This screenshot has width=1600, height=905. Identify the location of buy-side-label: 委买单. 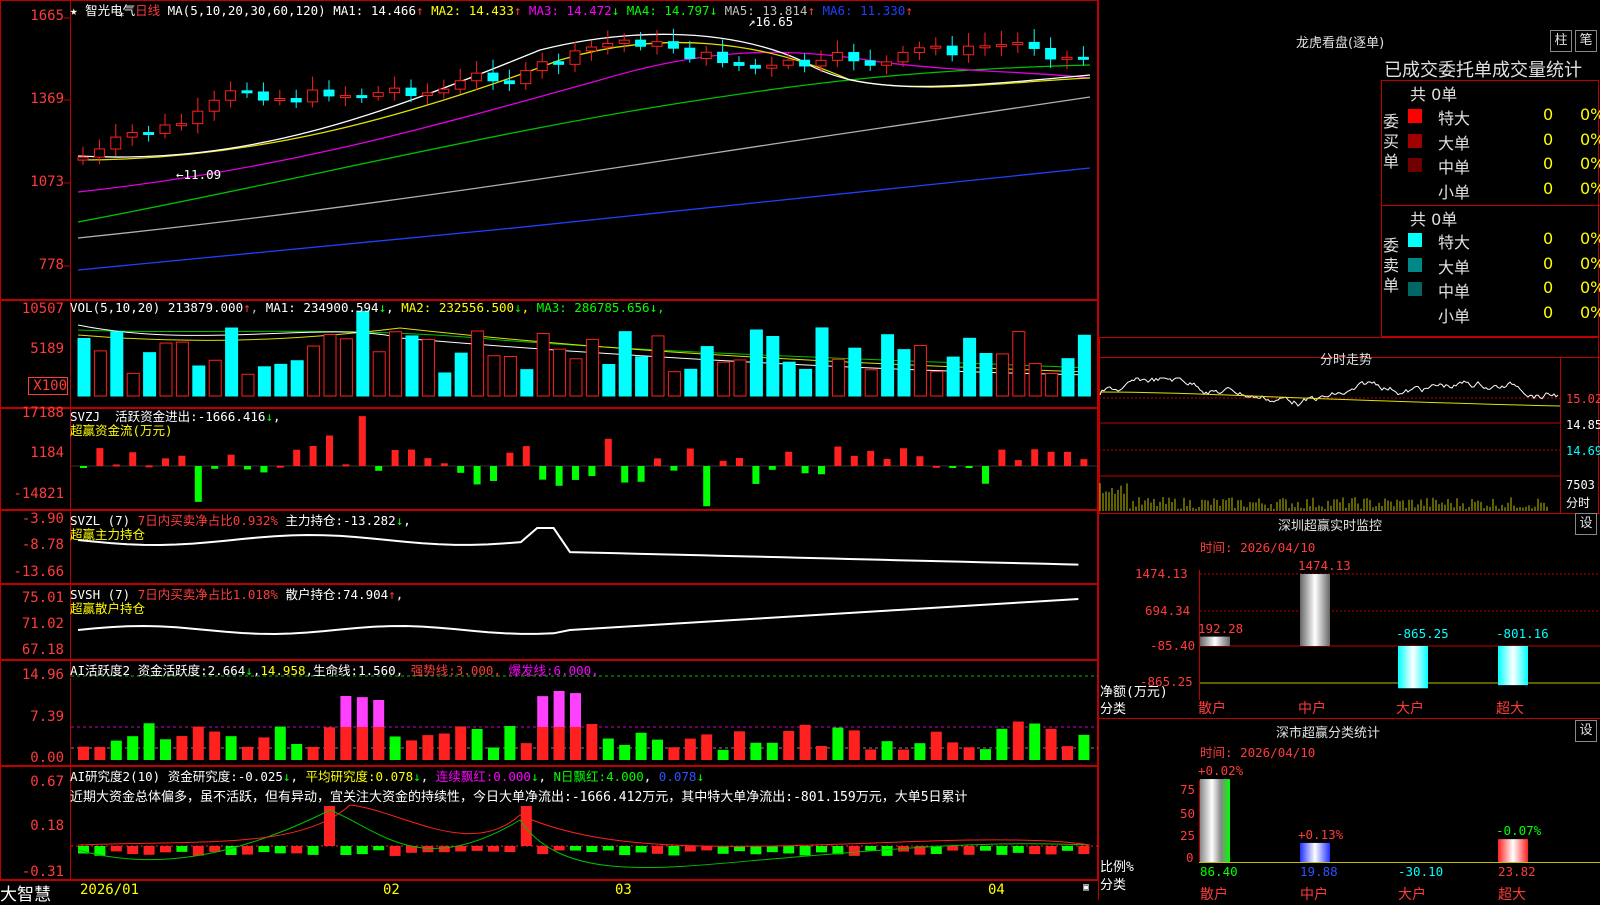
(1391, 141).